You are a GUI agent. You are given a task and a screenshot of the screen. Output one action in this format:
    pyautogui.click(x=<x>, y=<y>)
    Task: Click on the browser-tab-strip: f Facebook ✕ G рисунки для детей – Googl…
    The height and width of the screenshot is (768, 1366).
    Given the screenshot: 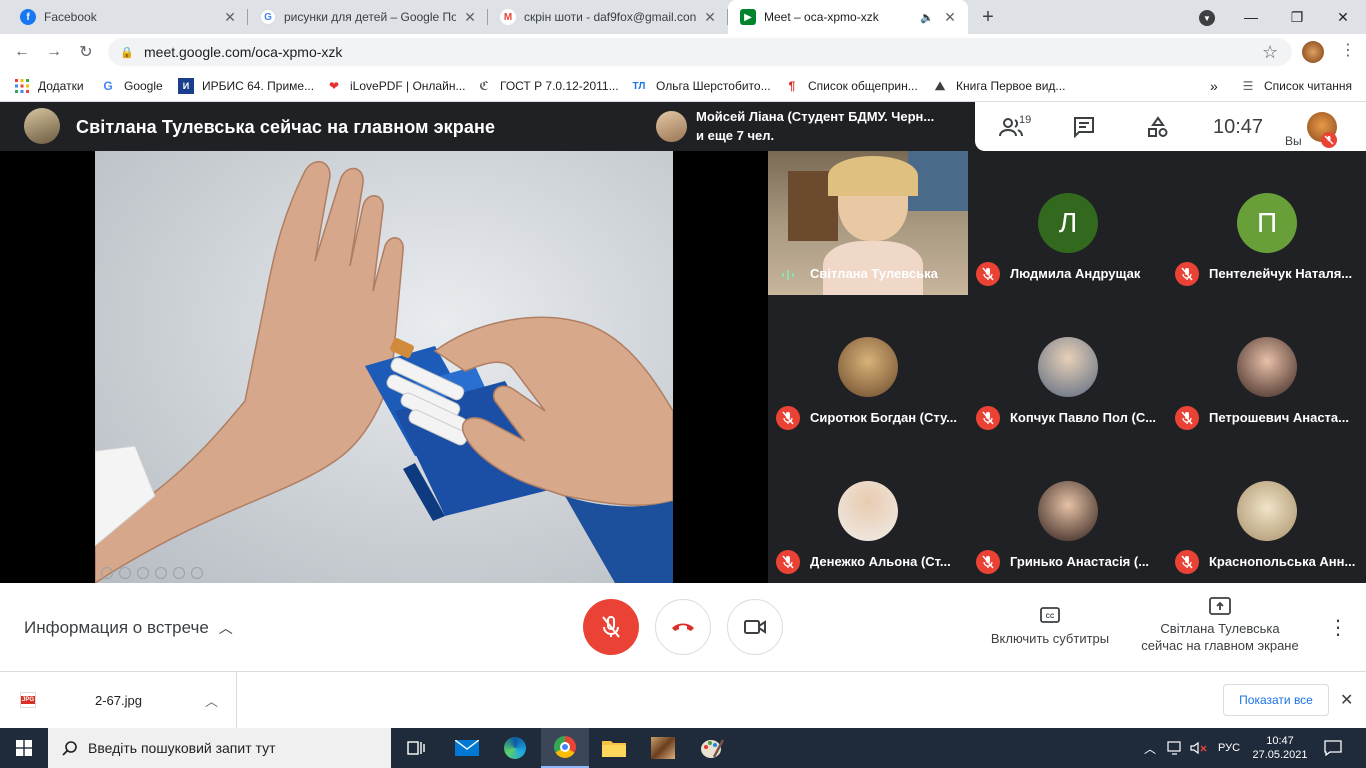 What is the action you would take?
    pyautogui.click(x=683, y=17)
    